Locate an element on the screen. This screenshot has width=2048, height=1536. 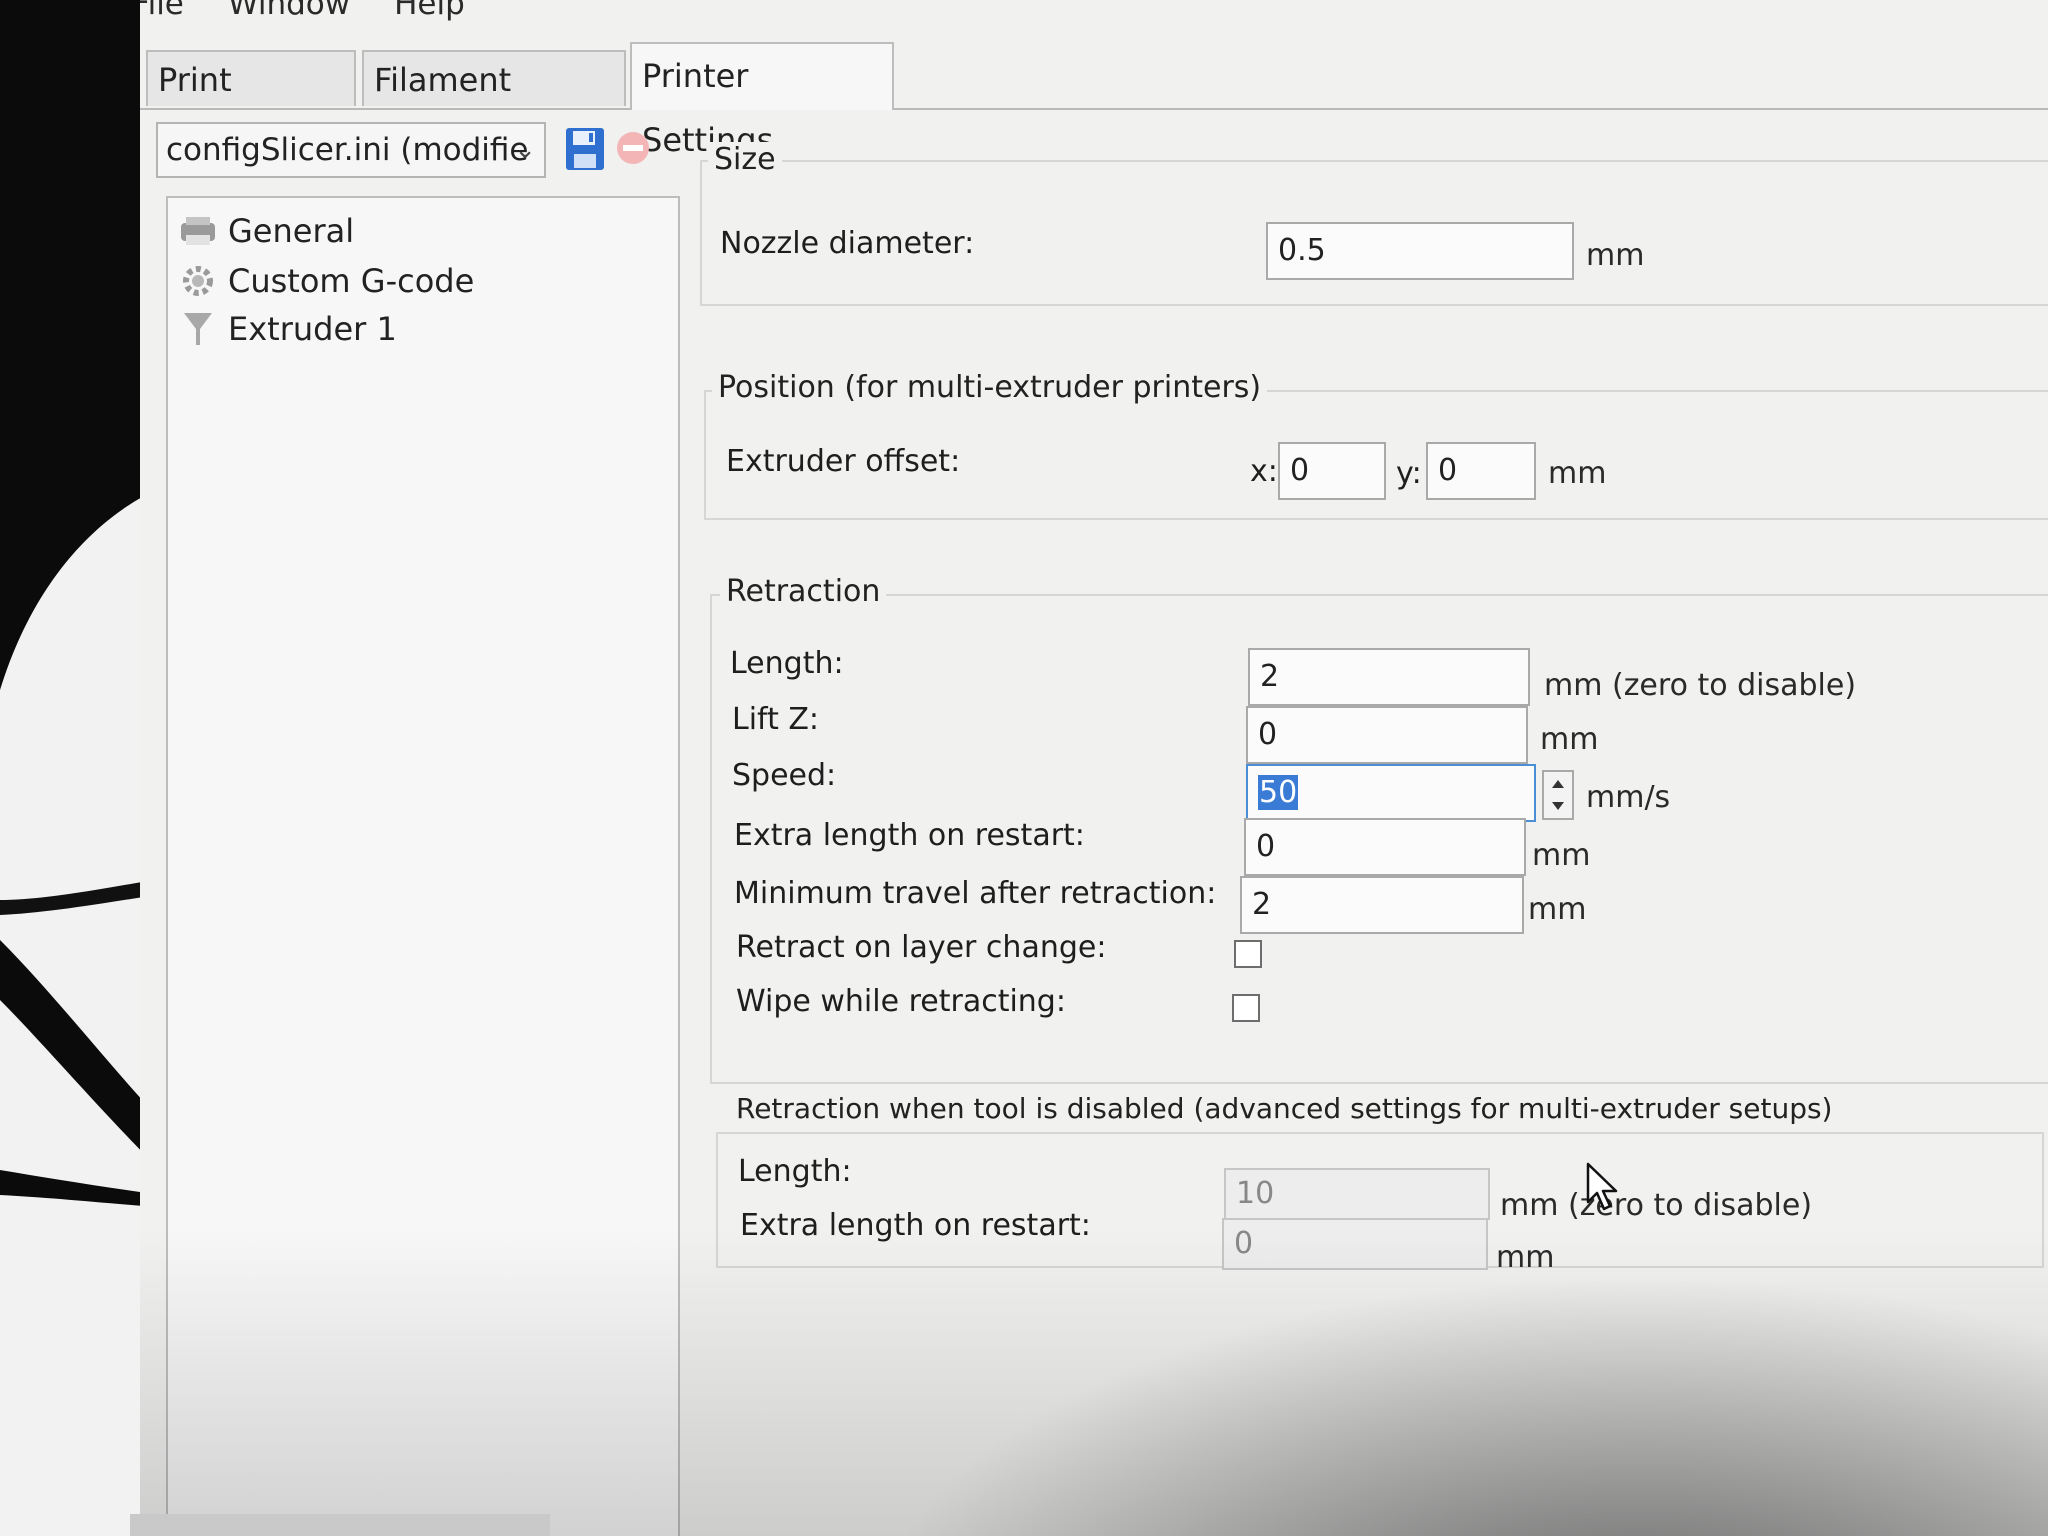
lift-z-label: Lift Z: is located at coordinates (776, 719).